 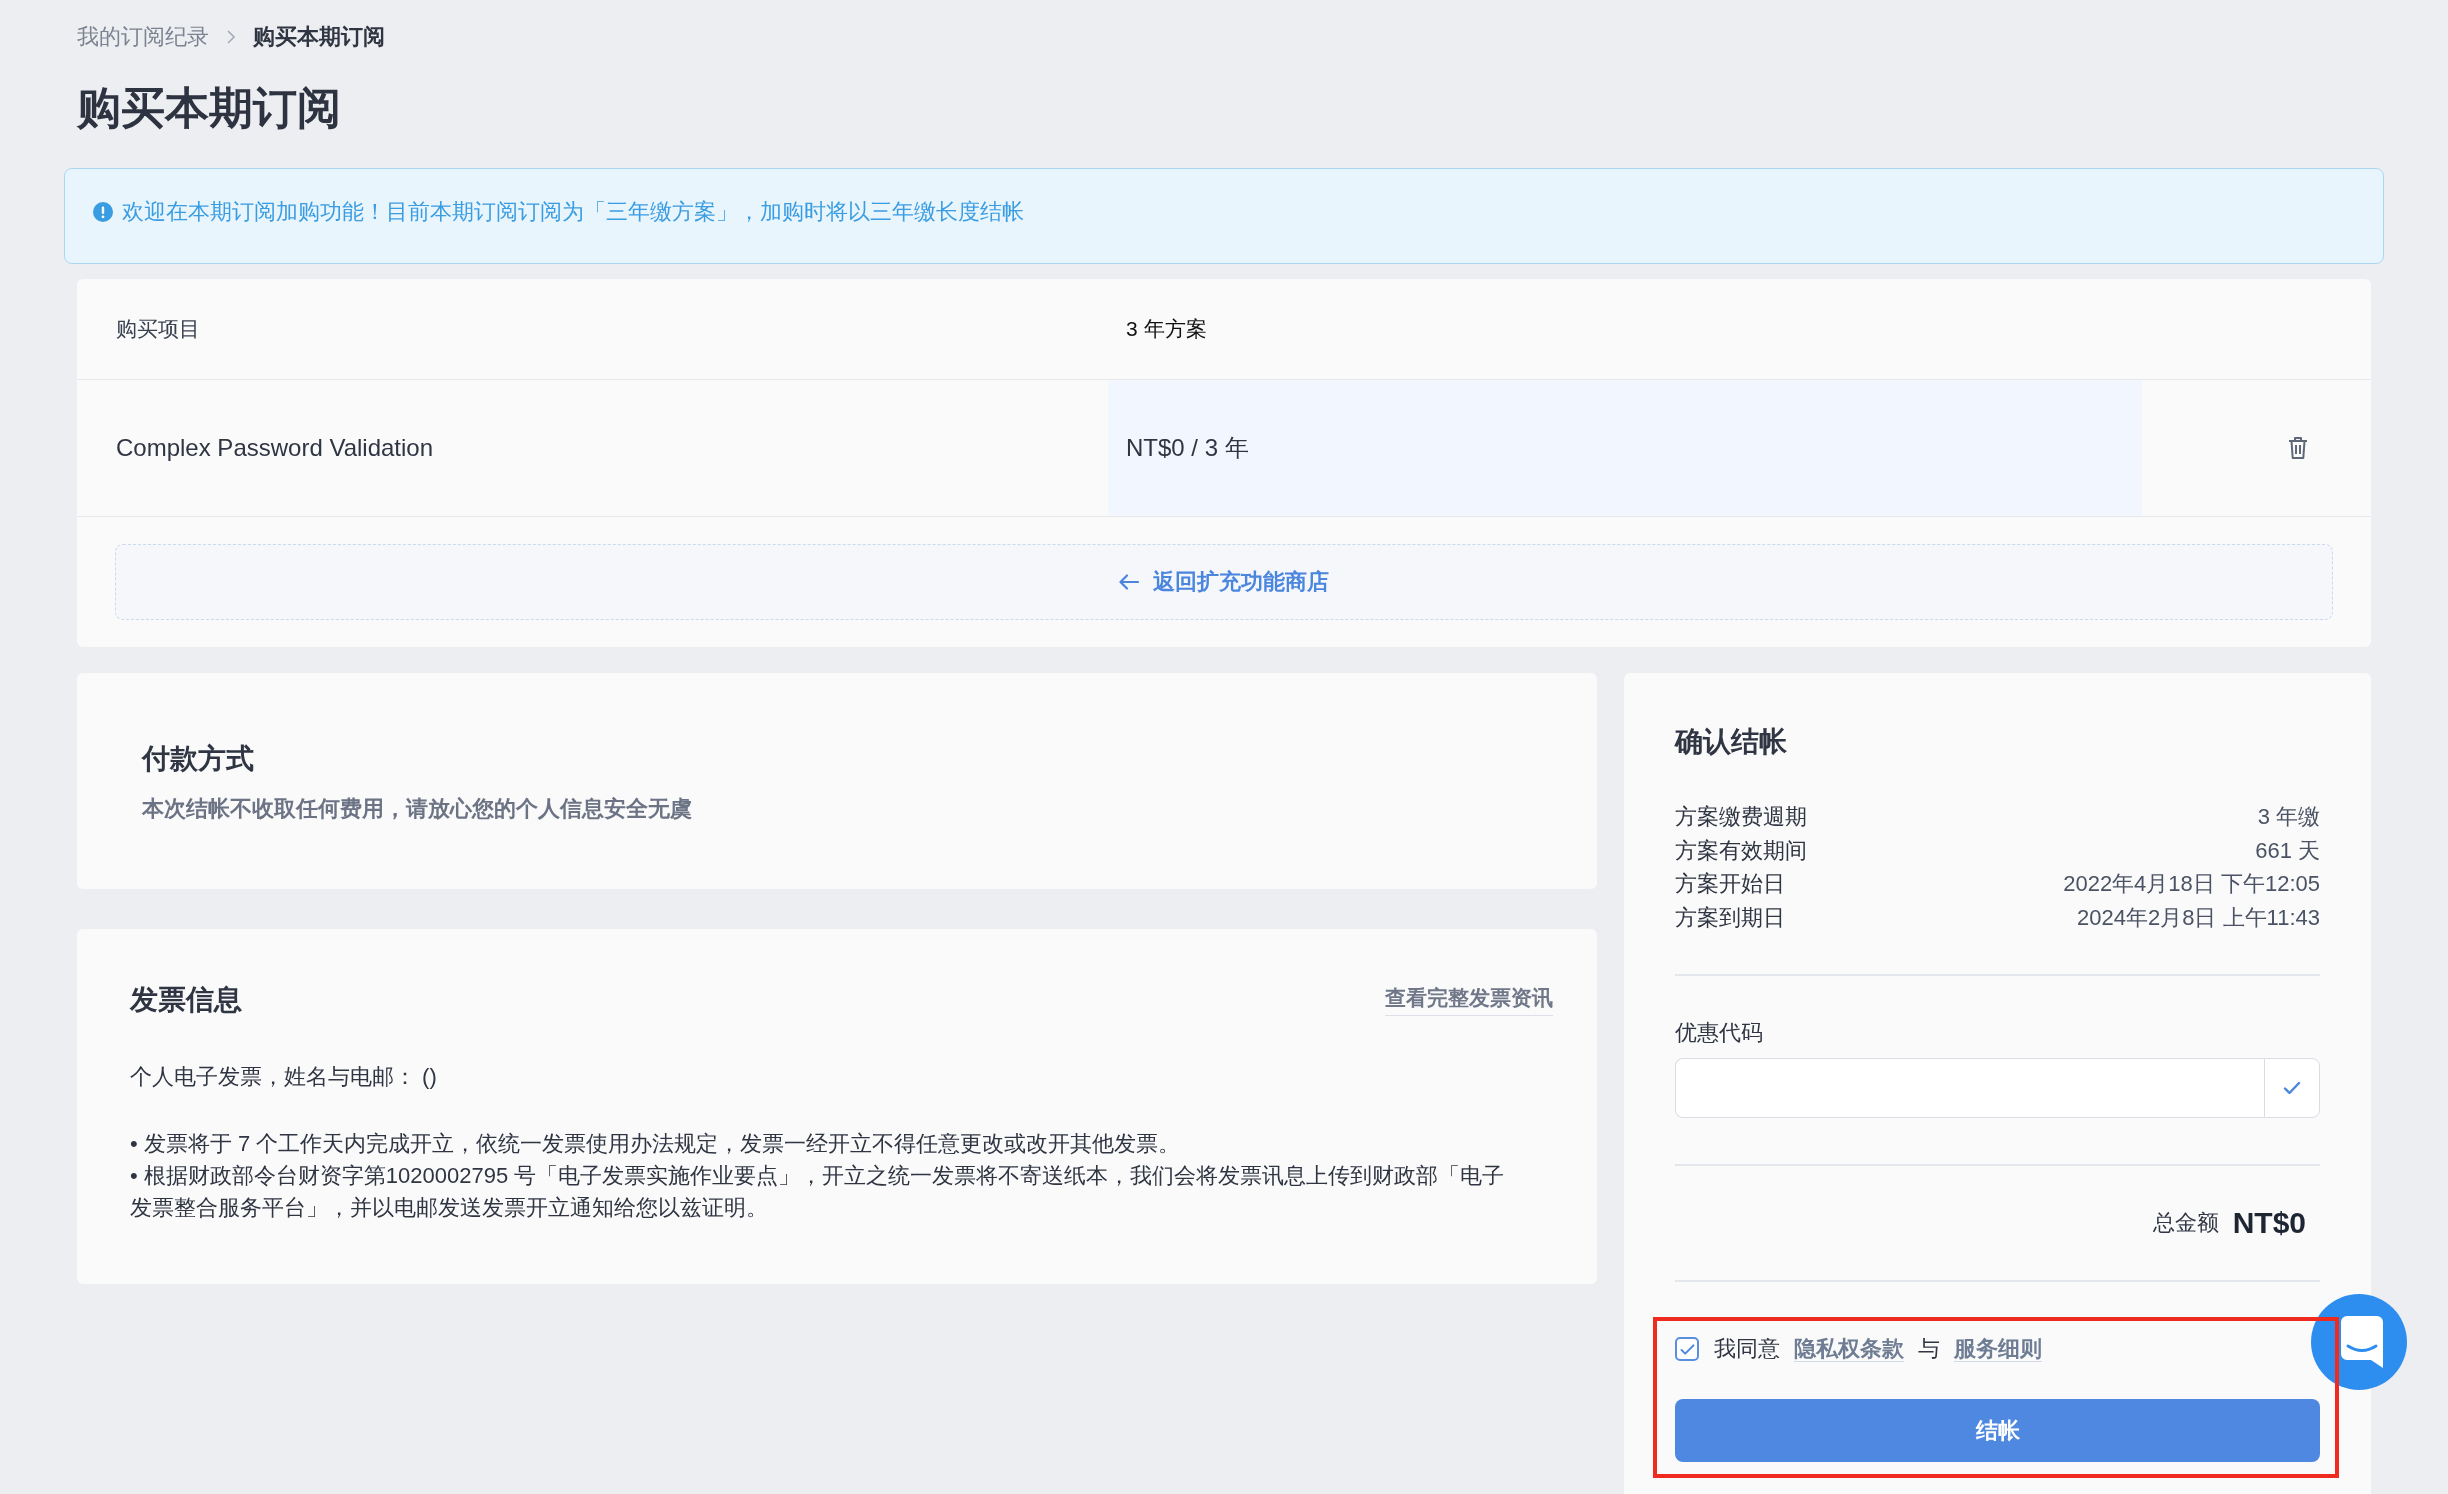 I want to click on invoice-details-link: 查看完整发票资讯, so click(x=1469, y=1000).